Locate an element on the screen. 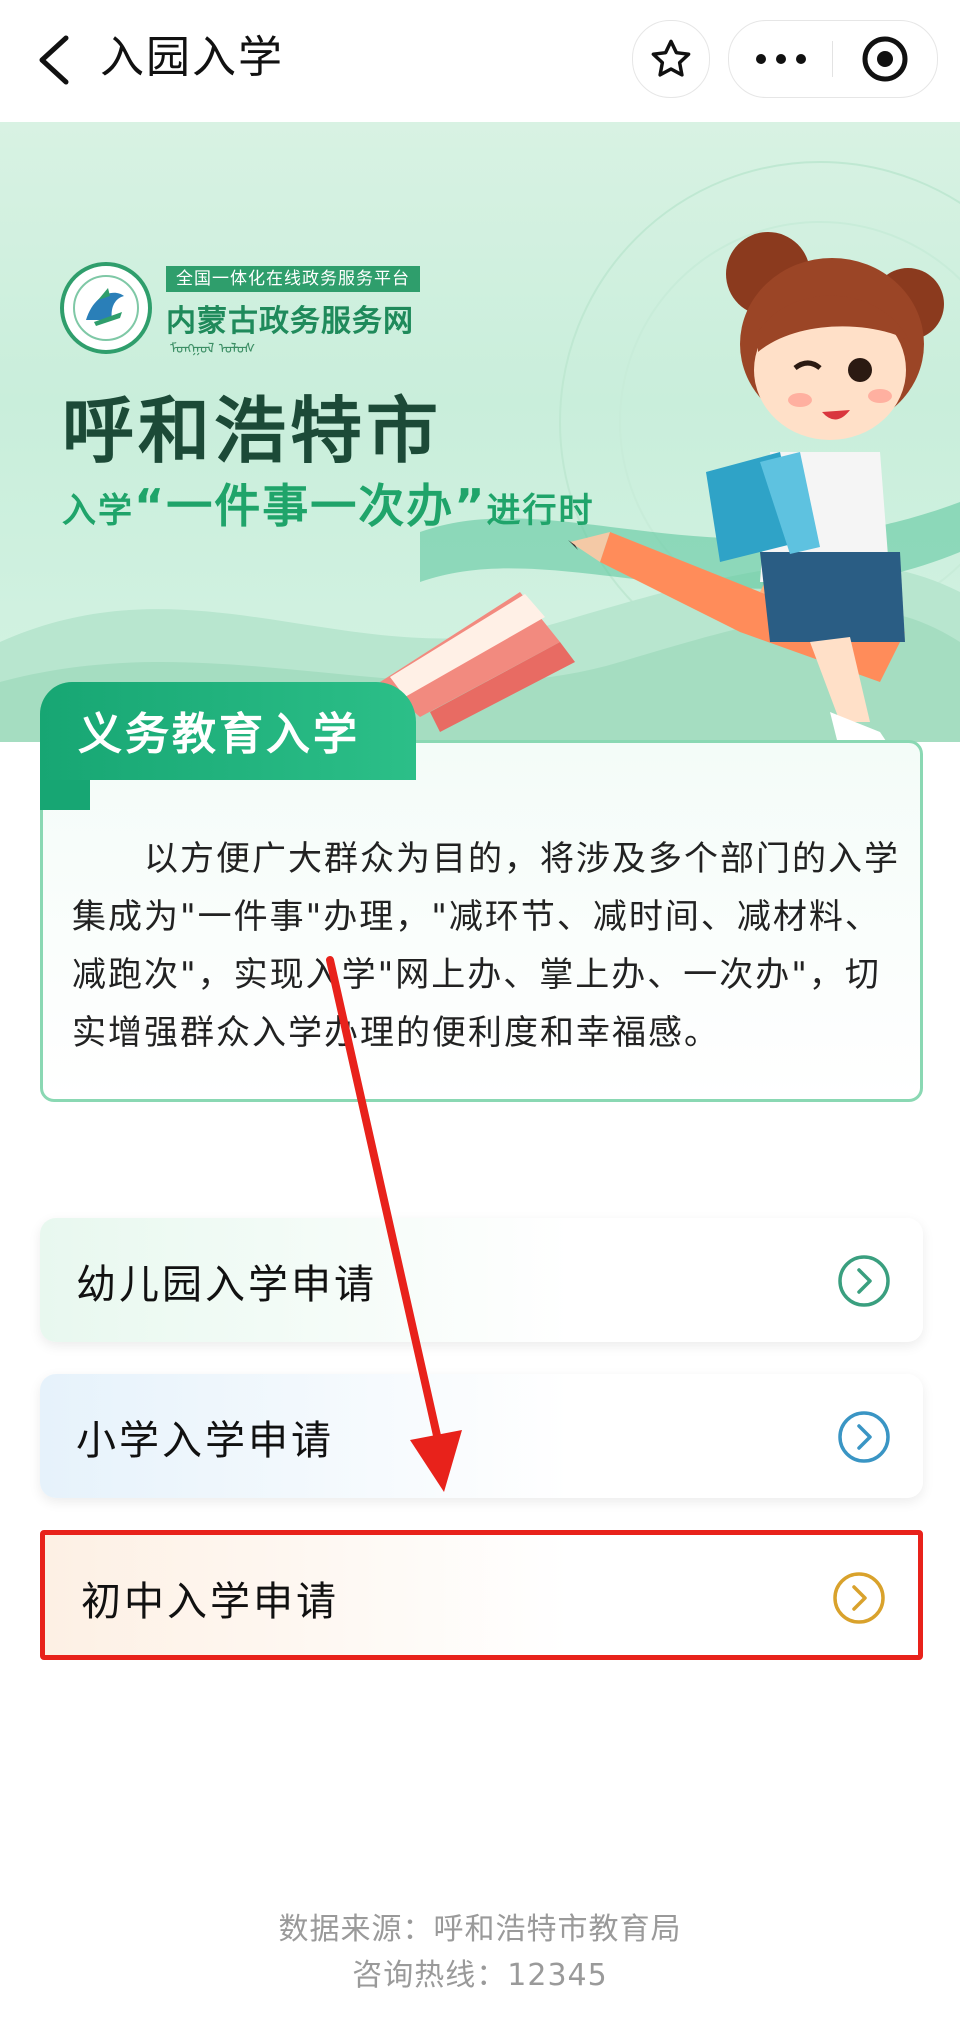 This screenshot has width=960, height=2025. menu-item-label: 小学入学申请 is located at coordinates (205, 1441).